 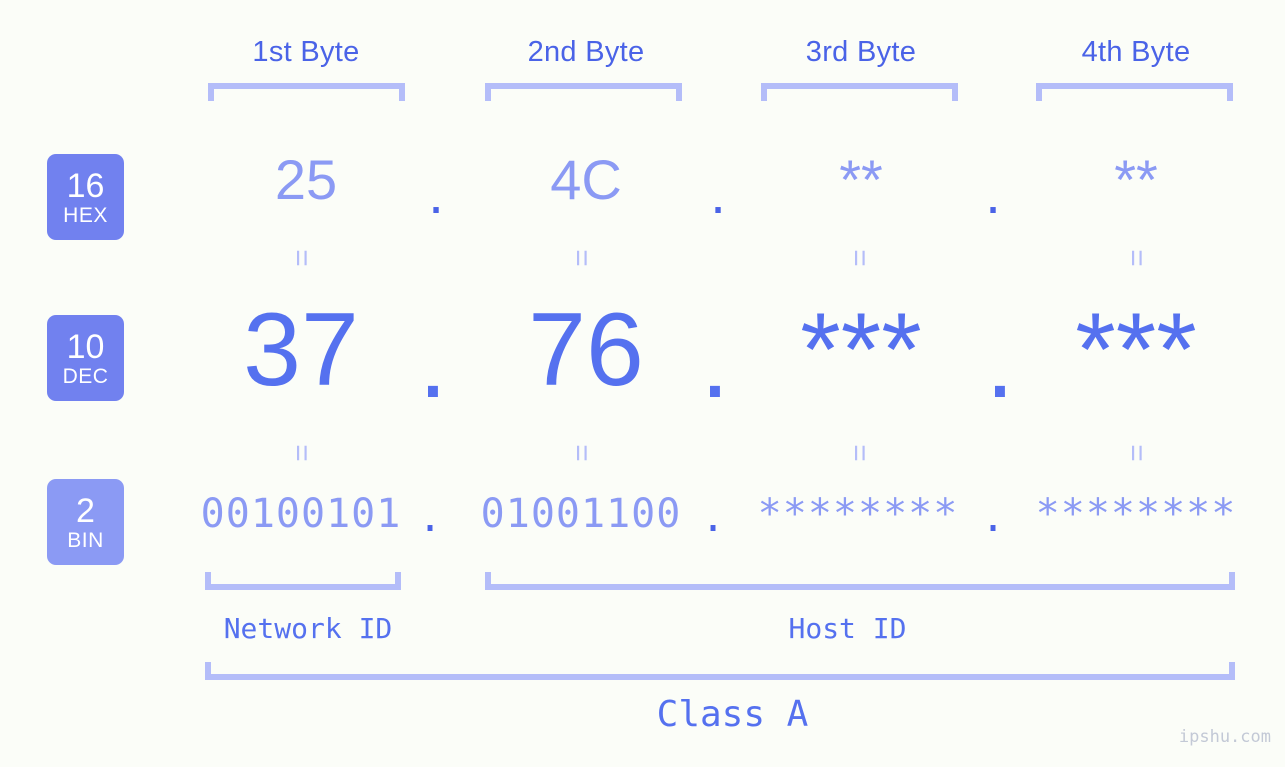 What do you see at coordinates (861, 52) in the screenshot?
I see `byte-header-3: 3rd Byte` at bounding box center [861, 52].